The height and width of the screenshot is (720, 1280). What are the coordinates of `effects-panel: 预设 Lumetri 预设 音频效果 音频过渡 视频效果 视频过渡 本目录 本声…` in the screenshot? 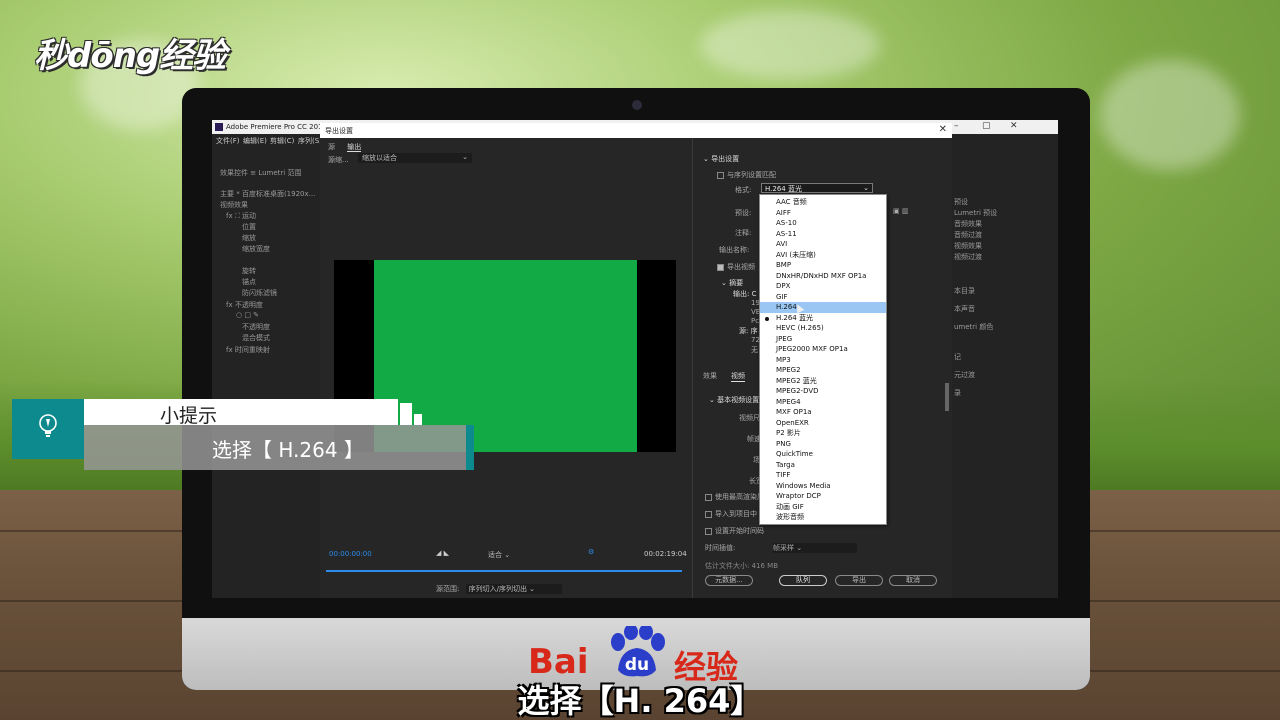 It's located at (1003, 372).